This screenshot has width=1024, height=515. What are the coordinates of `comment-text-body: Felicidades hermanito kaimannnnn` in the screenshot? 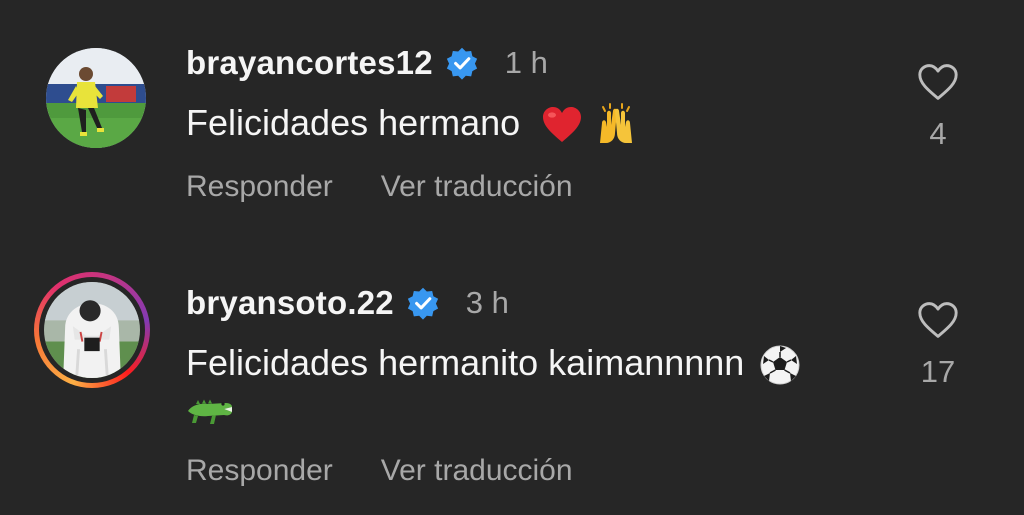 It's located at (465, 362).